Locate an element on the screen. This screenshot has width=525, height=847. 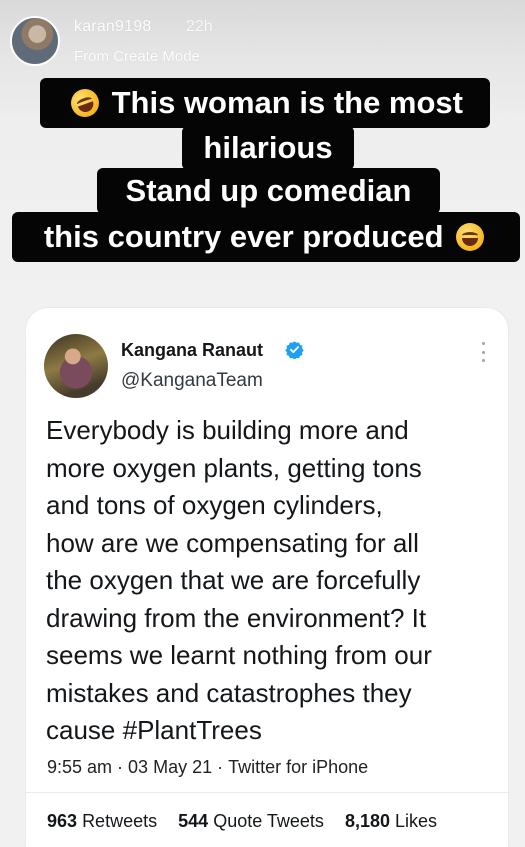
caption-line-4: this country ever produced is located at coordinates (266, 237).